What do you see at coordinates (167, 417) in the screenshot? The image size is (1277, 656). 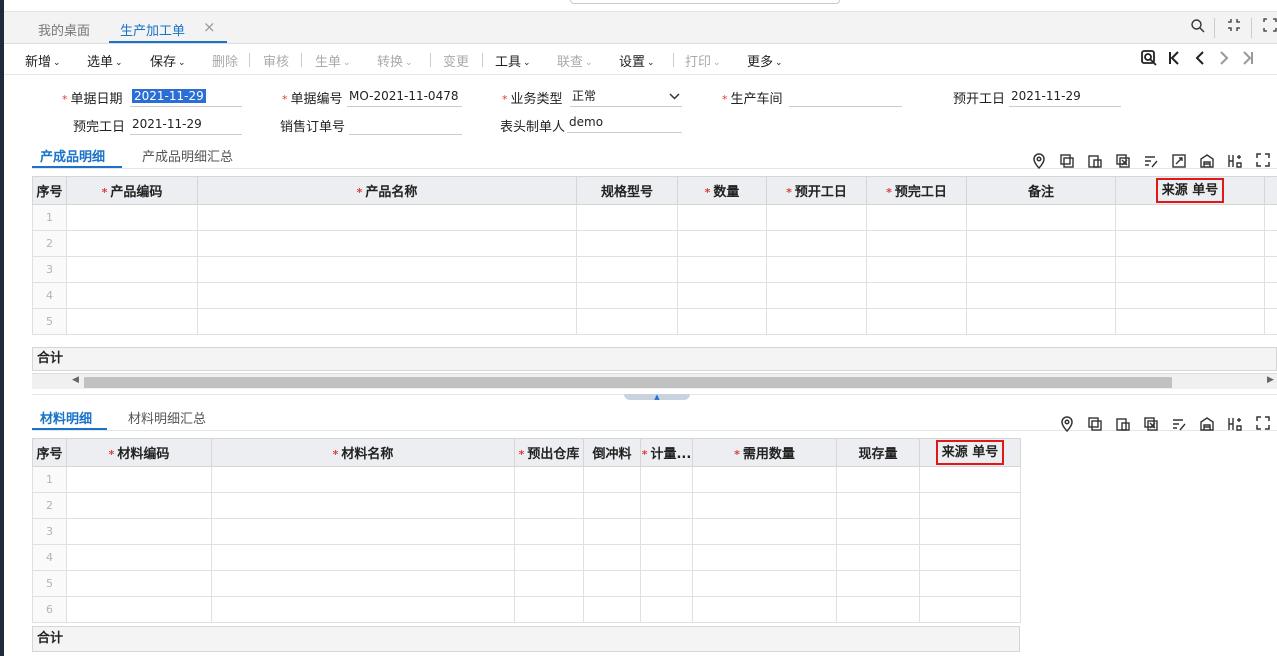 I see `tab-material-summary: 材料明细汇总` at bounding box center [167, 417].